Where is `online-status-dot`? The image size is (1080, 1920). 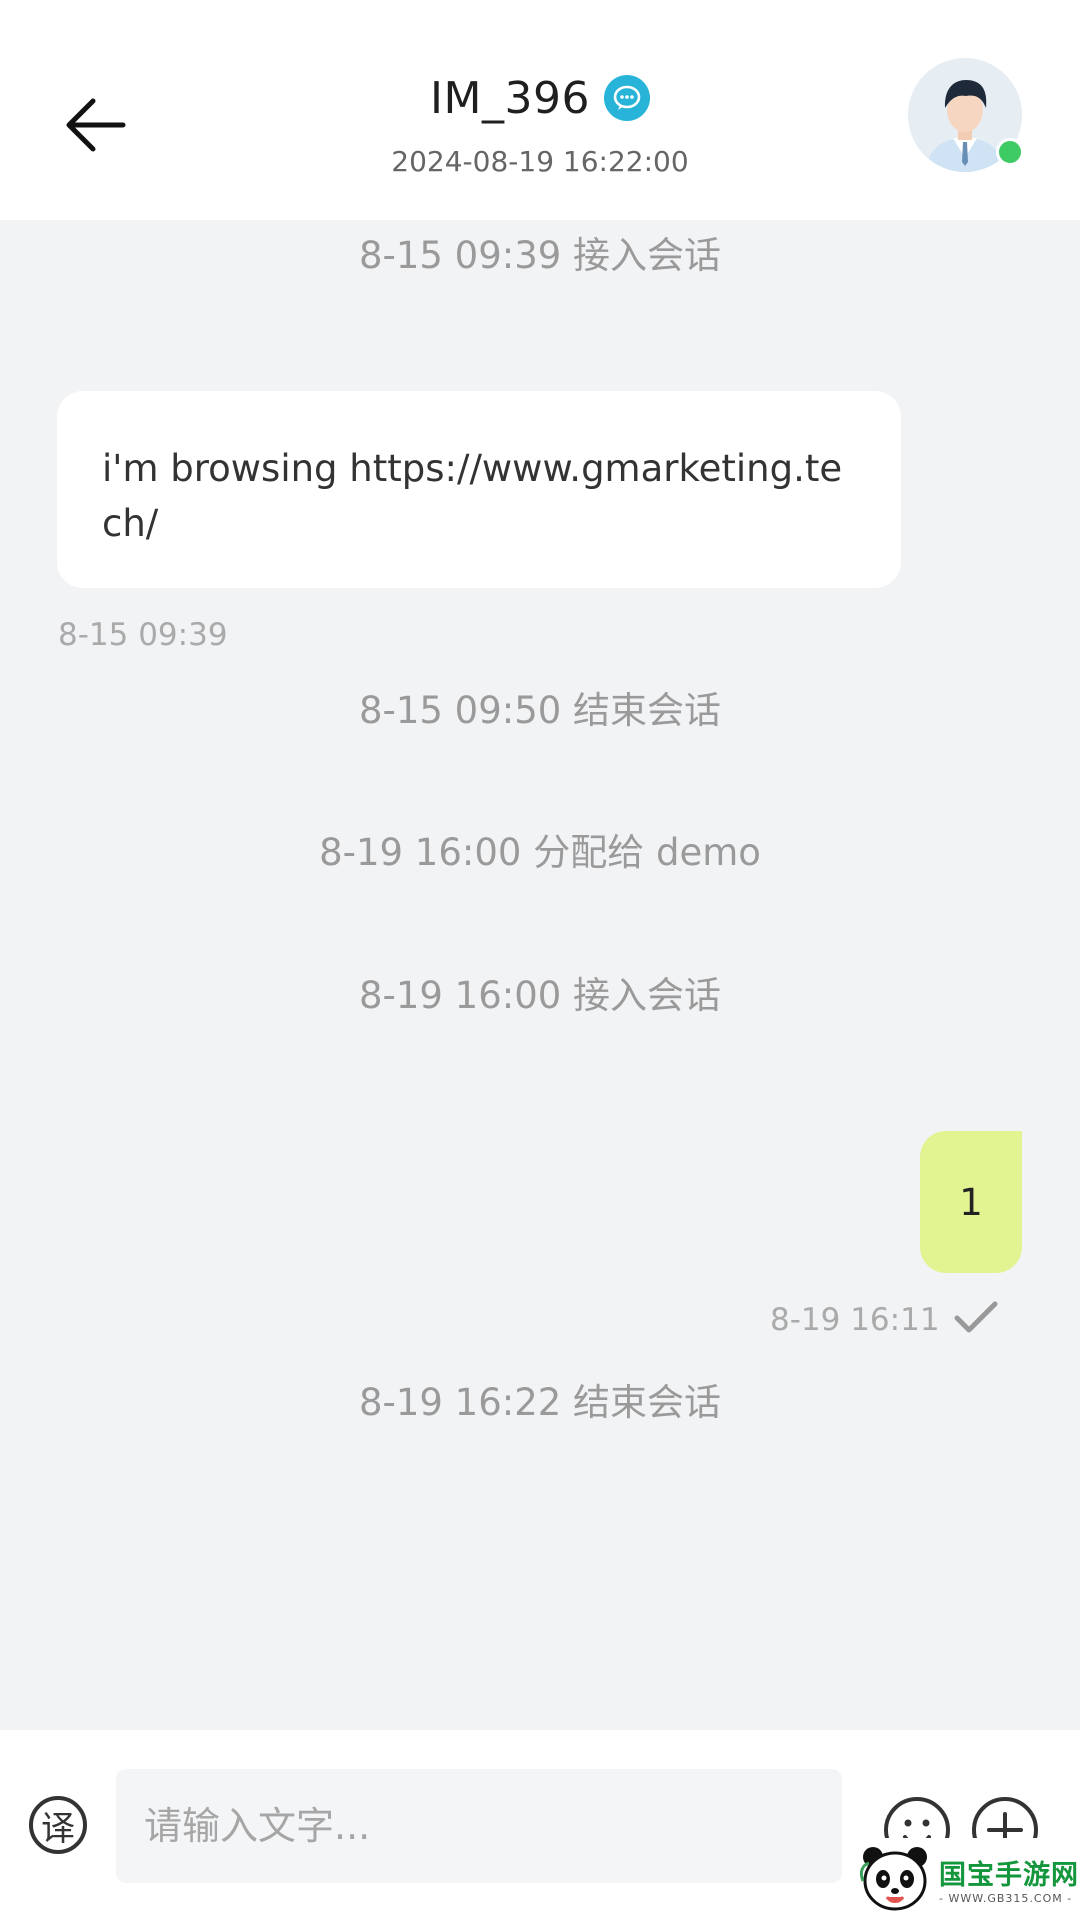 online-status-dot is located at coordinates (1010, 152).